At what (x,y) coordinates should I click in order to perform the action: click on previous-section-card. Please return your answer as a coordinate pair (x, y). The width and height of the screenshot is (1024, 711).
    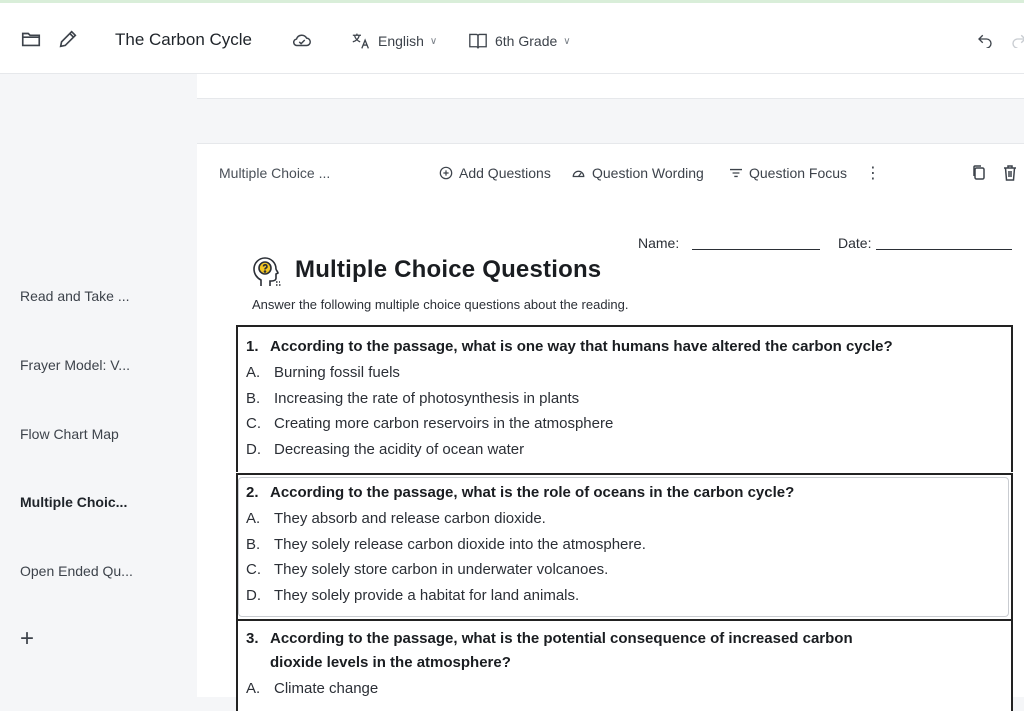
    Looking at the image, I should click on (610, 86).